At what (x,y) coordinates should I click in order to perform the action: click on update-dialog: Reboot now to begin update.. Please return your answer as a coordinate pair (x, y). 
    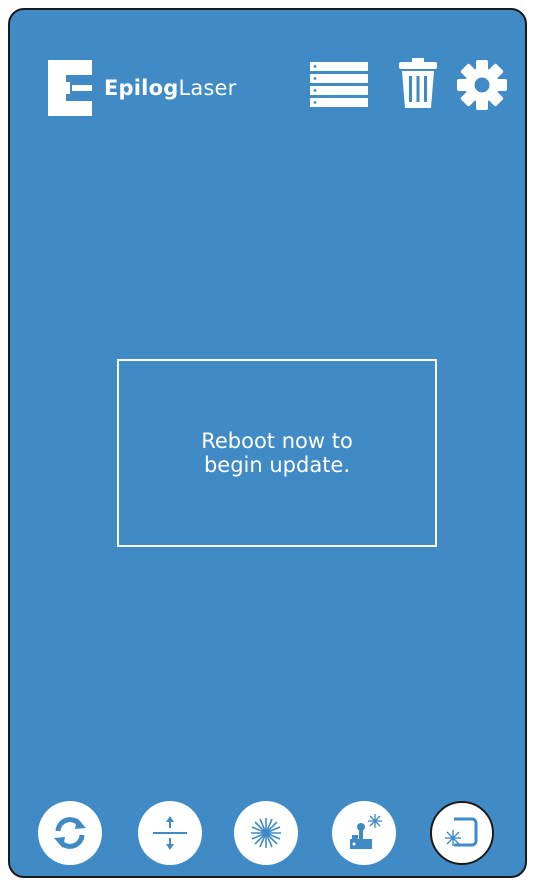
    Looking at the image, I should click on (277, 453).